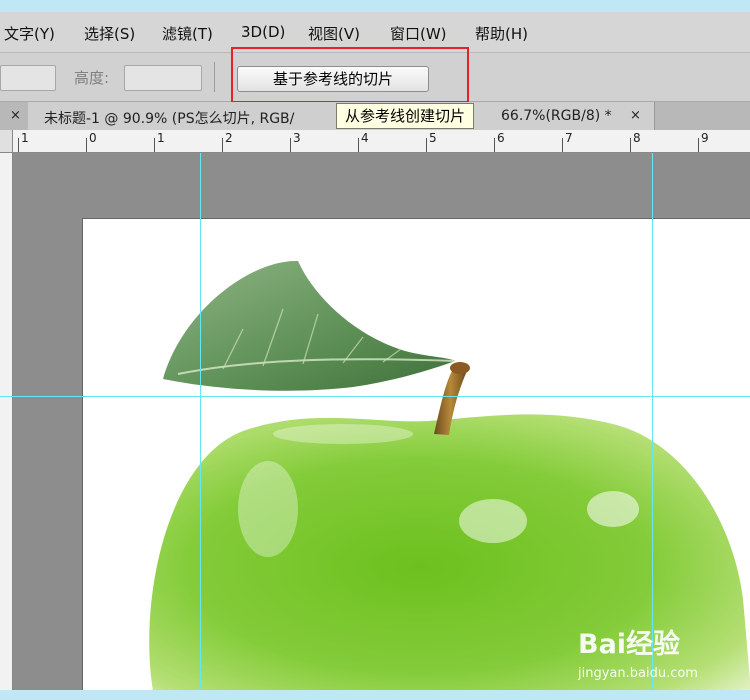 Image resolution: width=750 pixels, height=700 pixels. What do you see at coordinates (229, 138) in the screenshot?
I see `ruler-label: 2` at bounding box center [229, 138].